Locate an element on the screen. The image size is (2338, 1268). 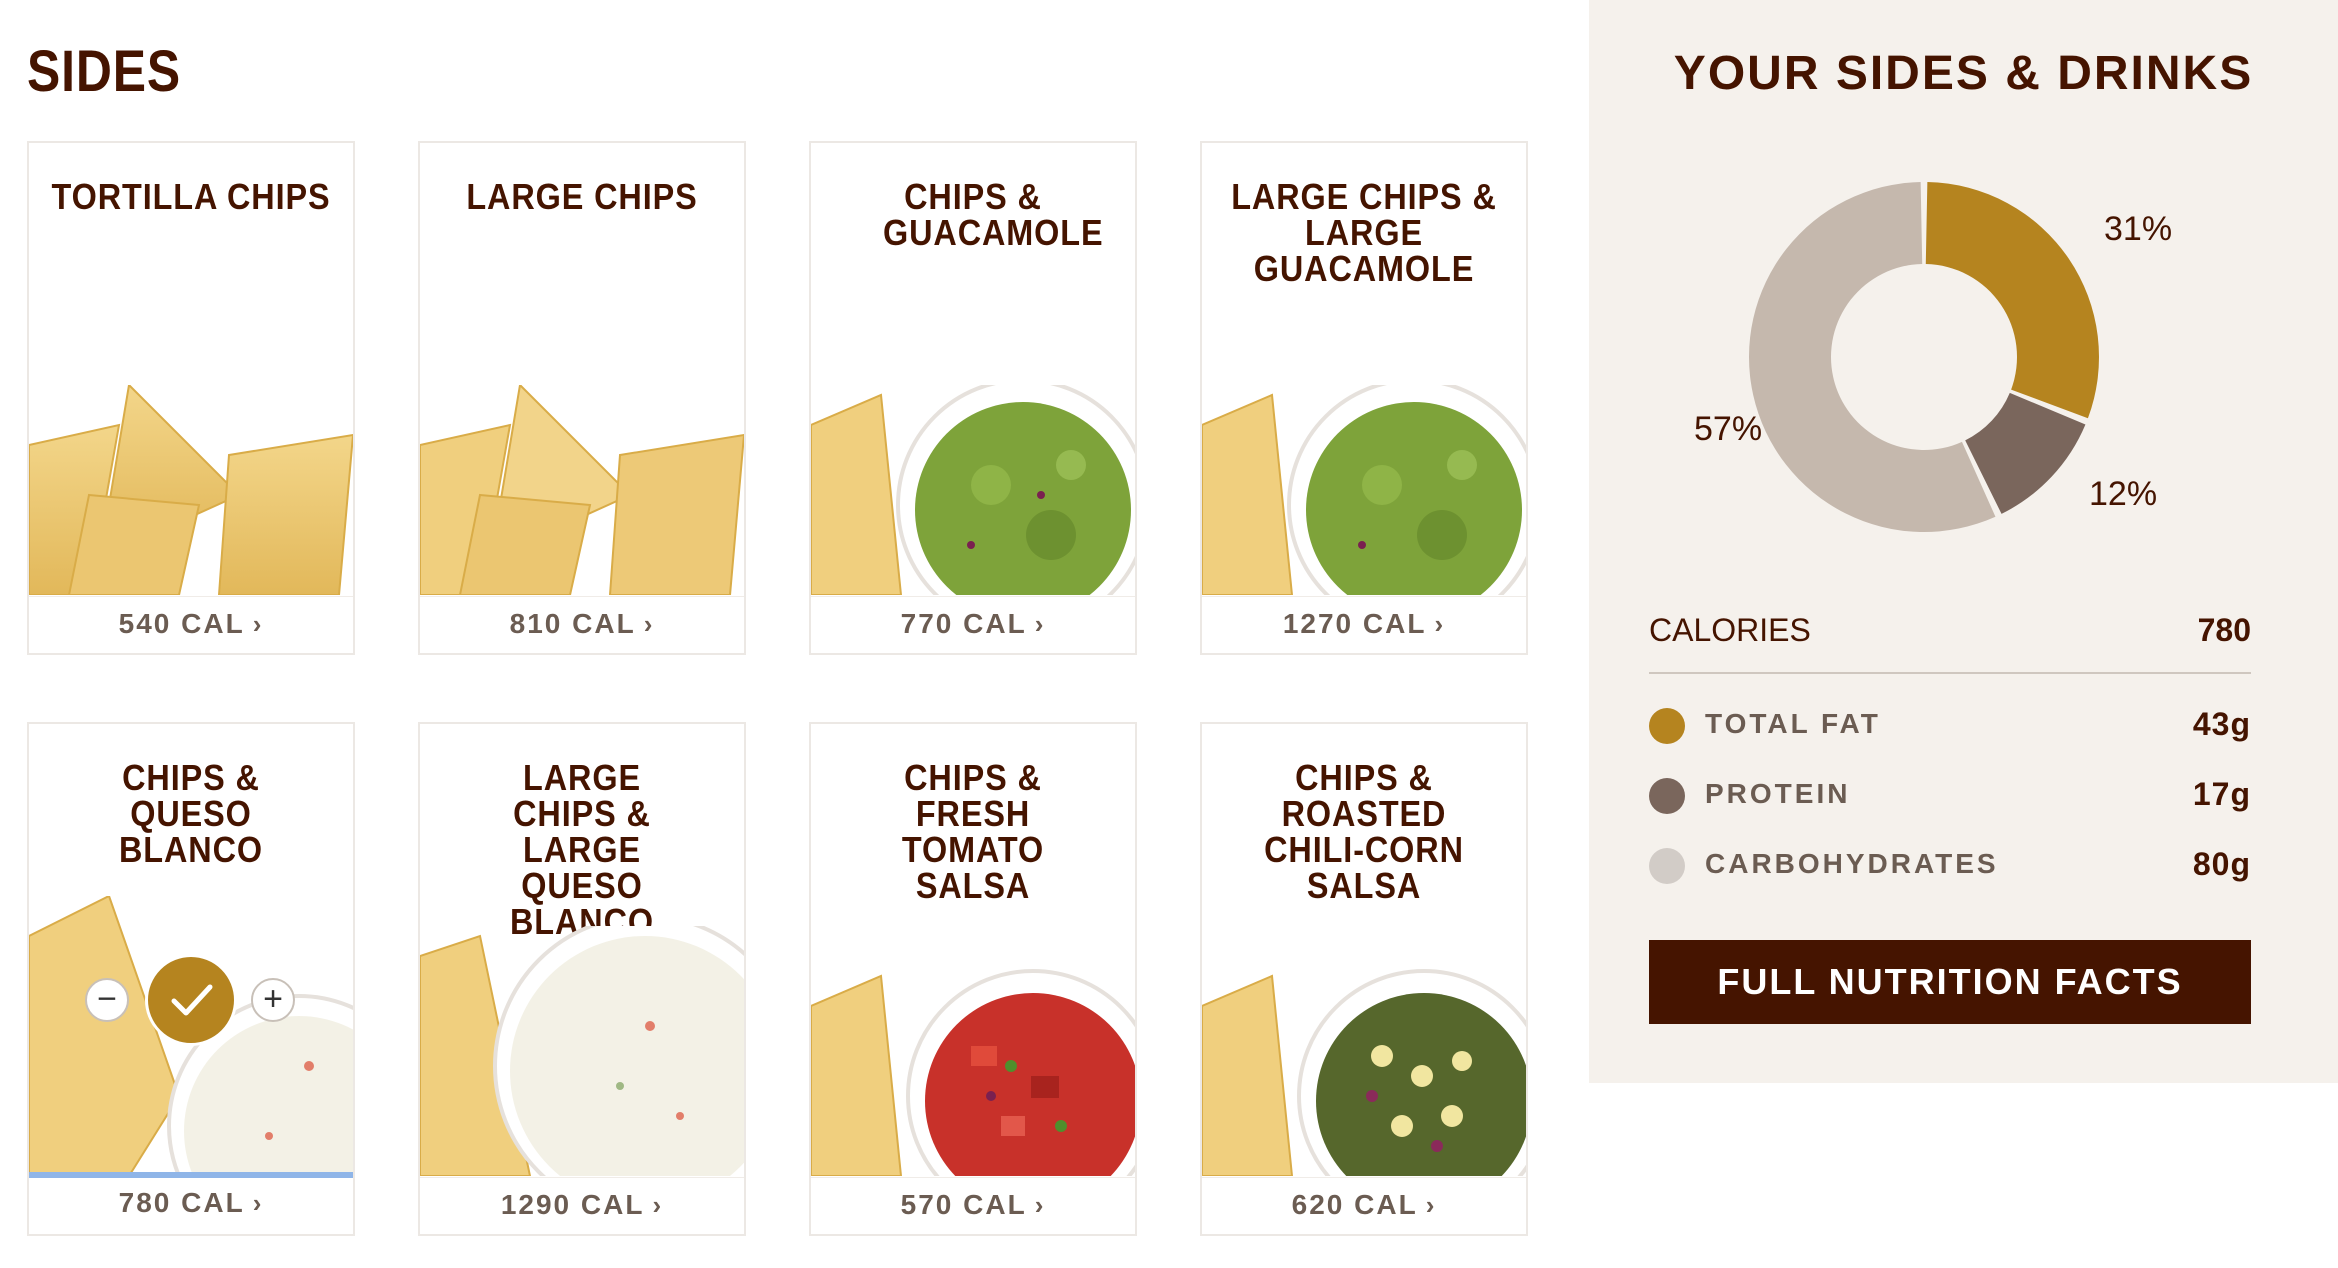
increase-quantity-button: + is located at coordinates (273, 1000).